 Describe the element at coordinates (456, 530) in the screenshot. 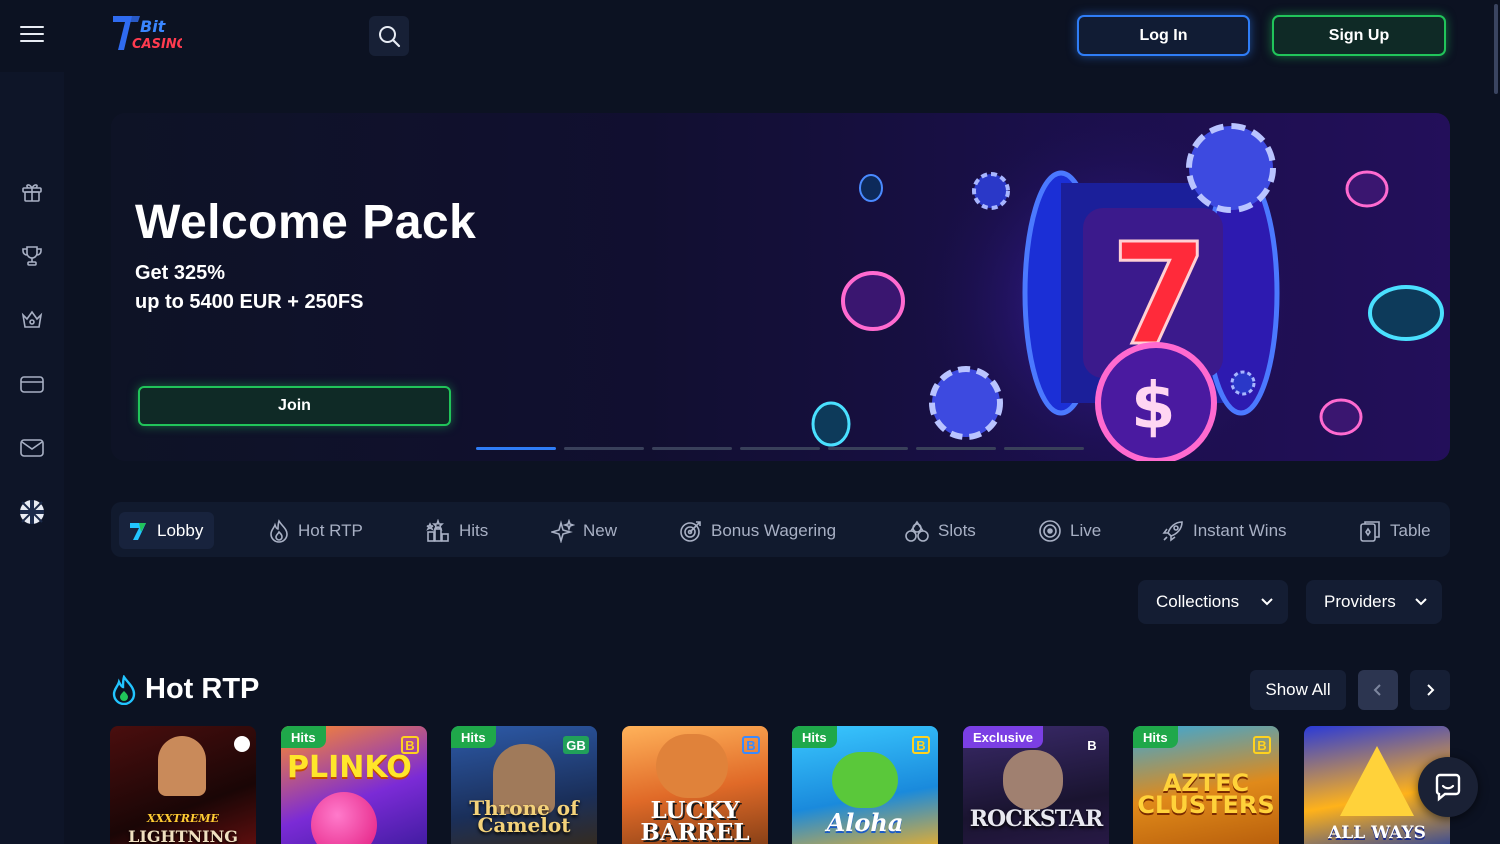

I see `tab-hits: Hits` at that location.